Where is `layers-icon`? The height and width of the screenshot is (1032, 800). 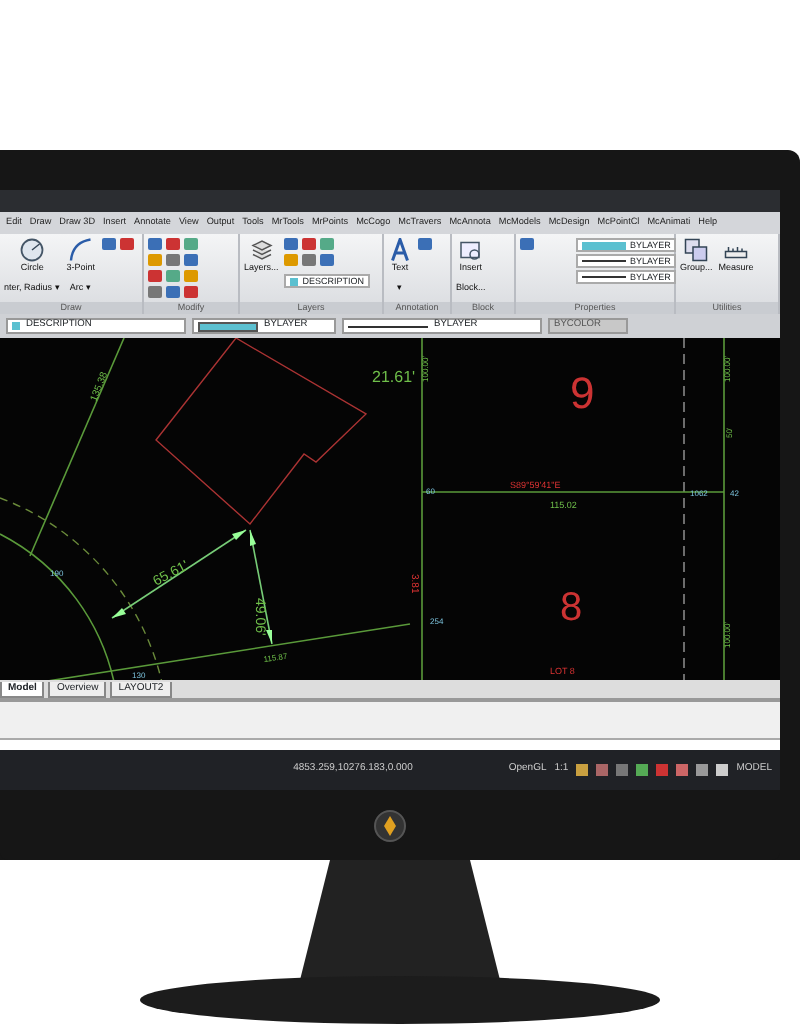 layers-icon is located at coordinates (261, 250).